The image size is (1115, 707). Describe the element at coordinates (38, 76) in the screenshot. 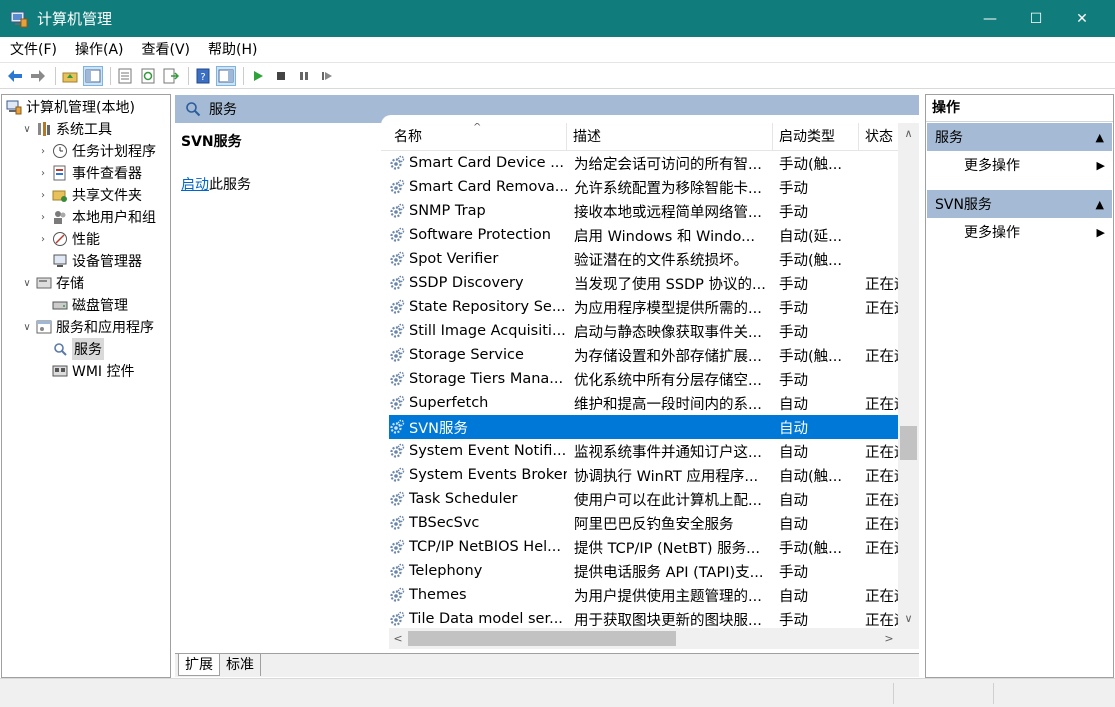

I see `forward-icon` at that location.